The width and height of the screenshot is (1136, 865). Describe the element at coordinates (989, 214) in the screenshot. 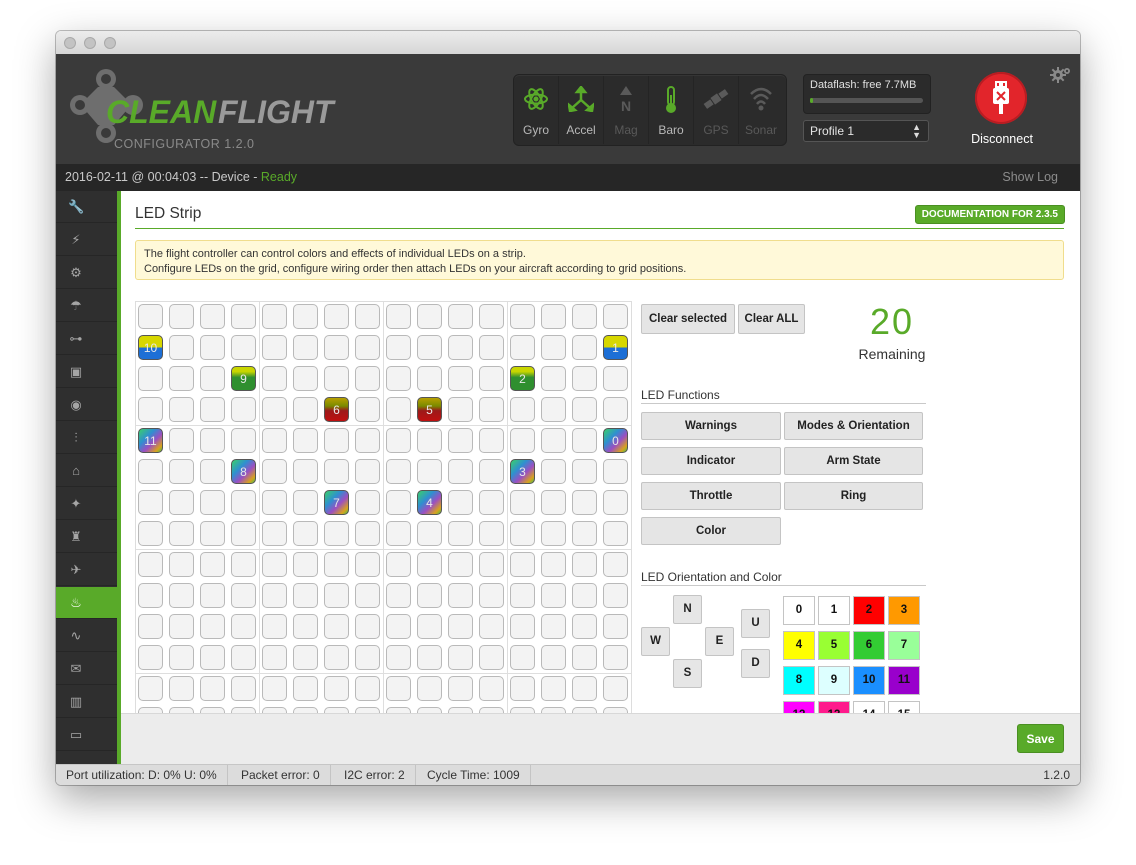

I see `documentation-button: DOCUMENTATION FOR 2.3.5` at that location.